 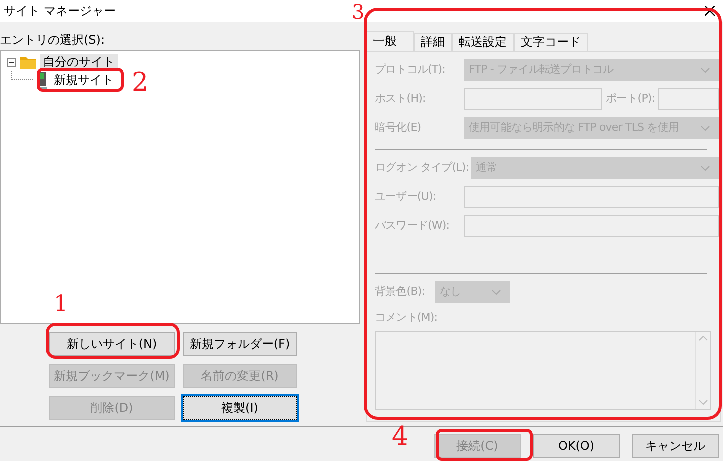 I want to click on annotation-number: 4, so click(x=400, y=437).